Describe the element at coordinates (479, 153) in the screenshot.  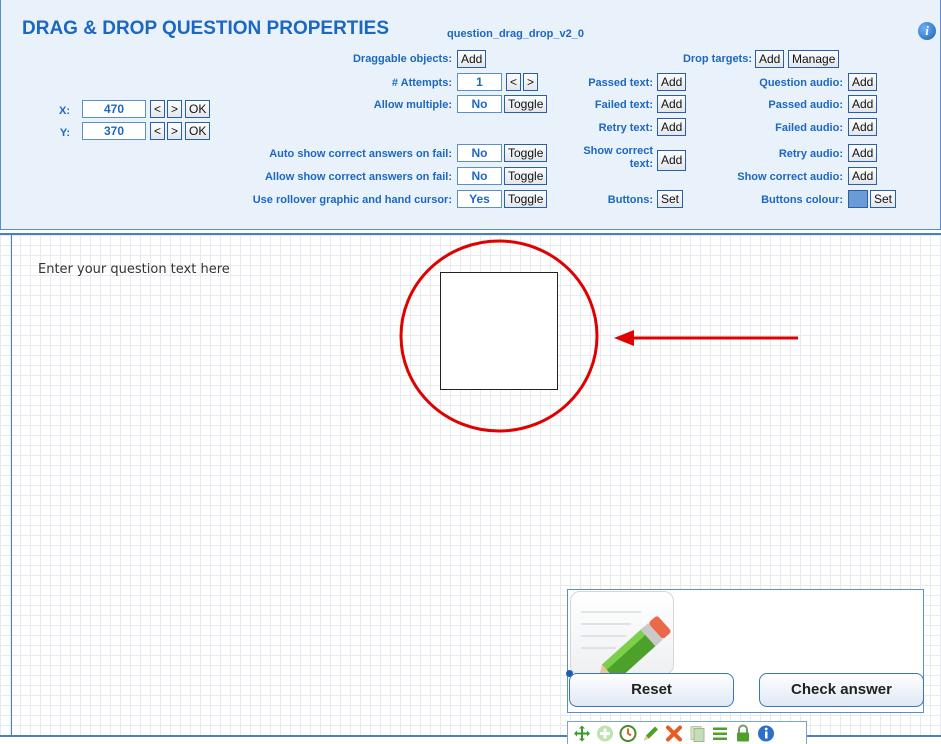
I see `auto-show-value: No` at that location.